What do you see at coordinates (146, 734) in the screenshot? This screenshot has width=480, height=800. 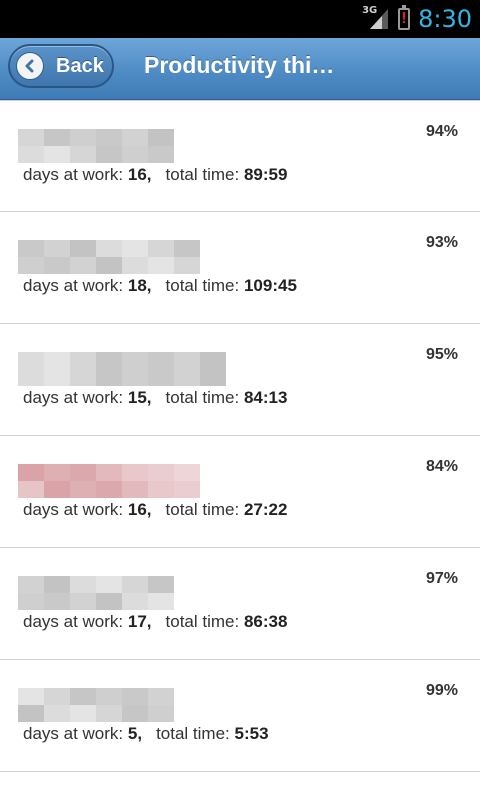 I see `work-stats: days at work: 5, total time: 5:53` at bounding box center [146, 734].